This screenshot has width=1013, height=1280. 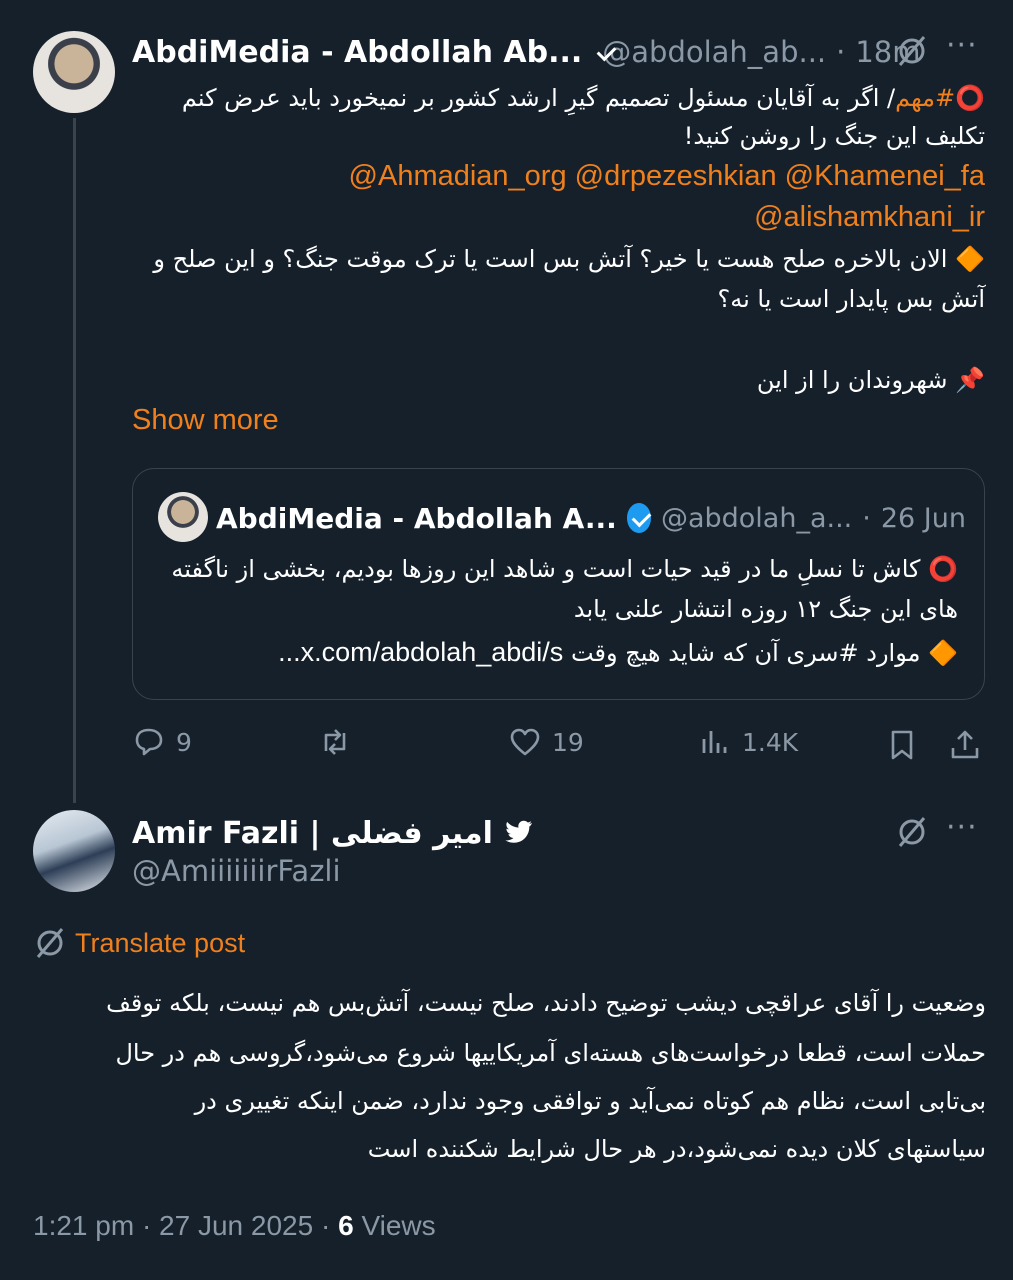 I want to click on grok-icon, so click(x=912, y=51).